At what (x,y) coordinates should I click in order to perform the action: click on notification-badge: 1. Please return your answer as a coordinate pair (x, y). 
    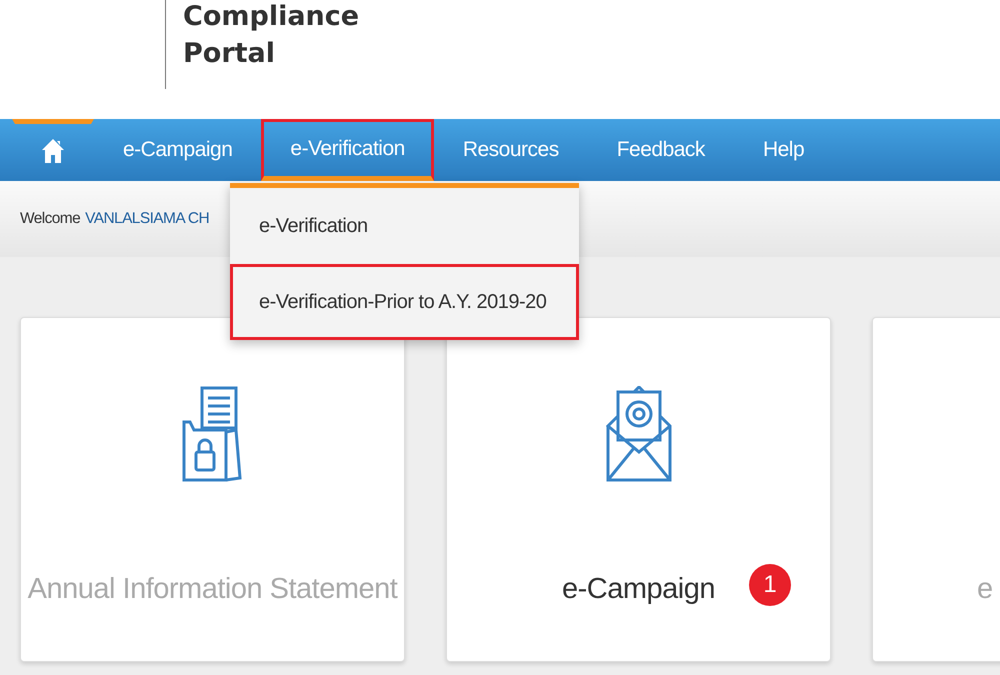
    Looking at the image, I should click on (770, 585).